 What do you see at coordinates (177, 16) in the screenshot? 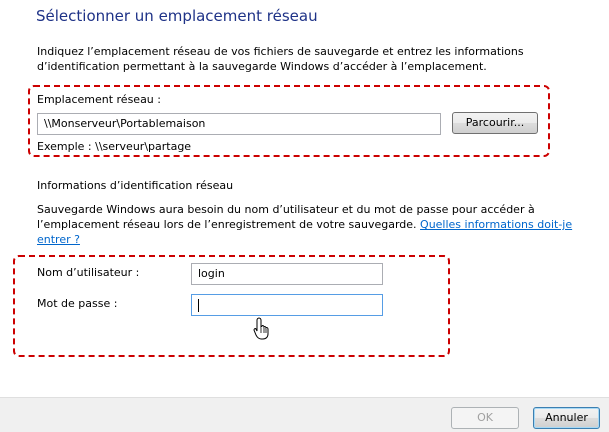
I see `page-title: Sélectionner un emplacement réseau` at bounding box center [177, 16].